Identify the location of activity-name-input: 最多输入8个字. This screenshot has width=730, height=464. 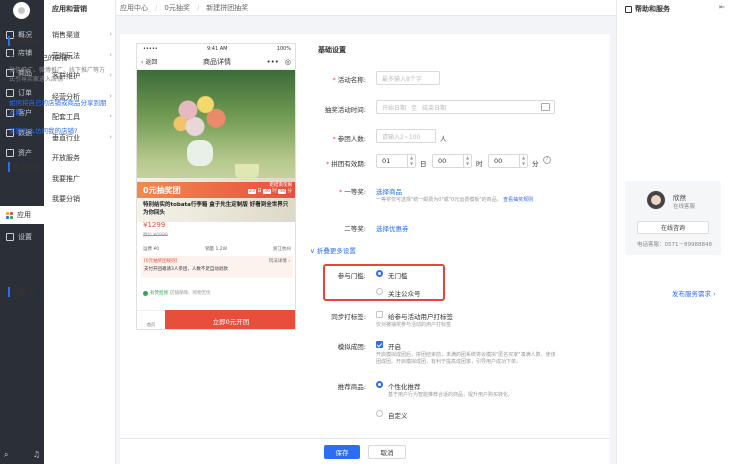
(408, 78).